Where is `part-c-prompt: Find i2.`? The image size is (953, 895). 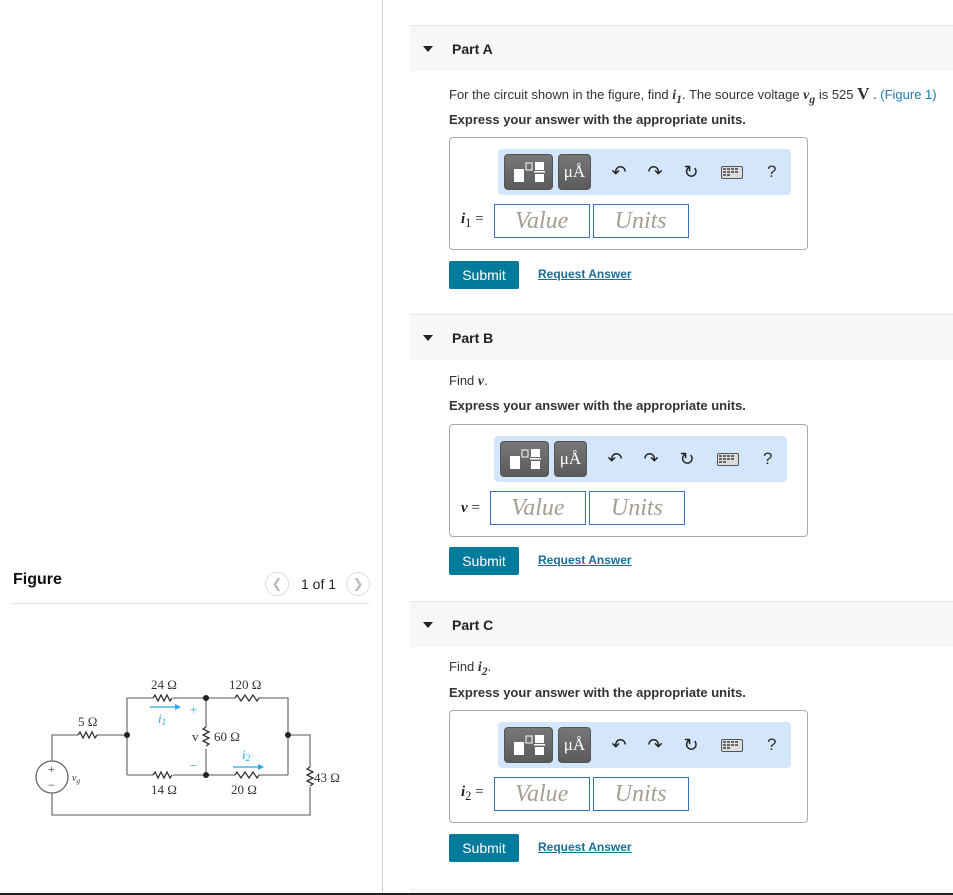
part-c-prompt: Find i2. is located at coordinates (470, 668).